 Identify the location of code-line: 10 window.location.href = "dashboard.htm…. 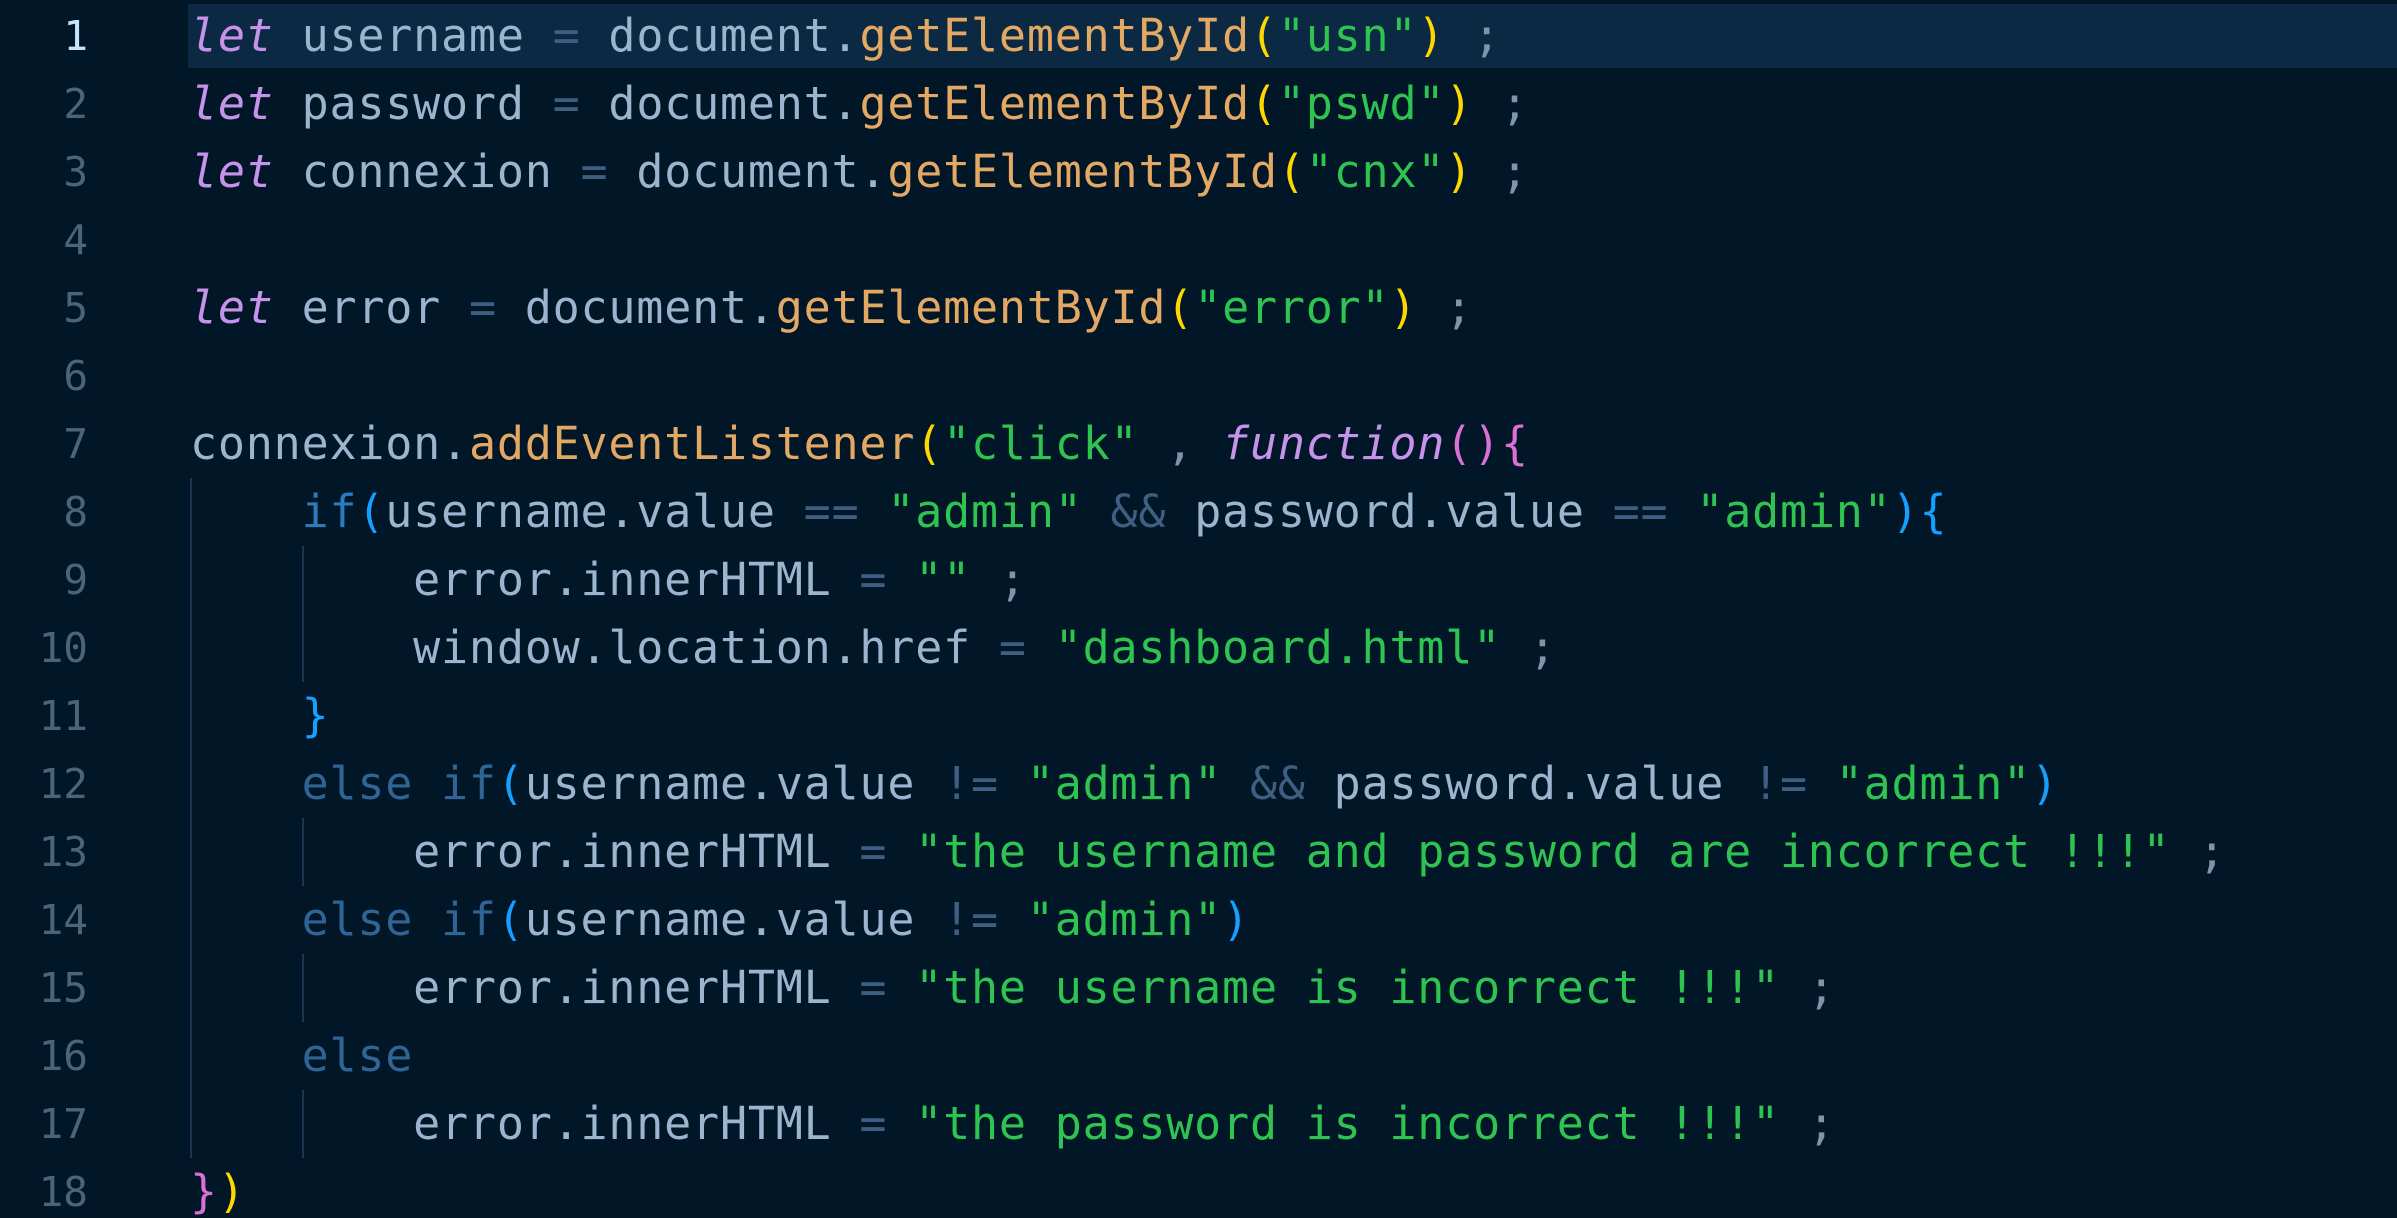
(1198, 648).